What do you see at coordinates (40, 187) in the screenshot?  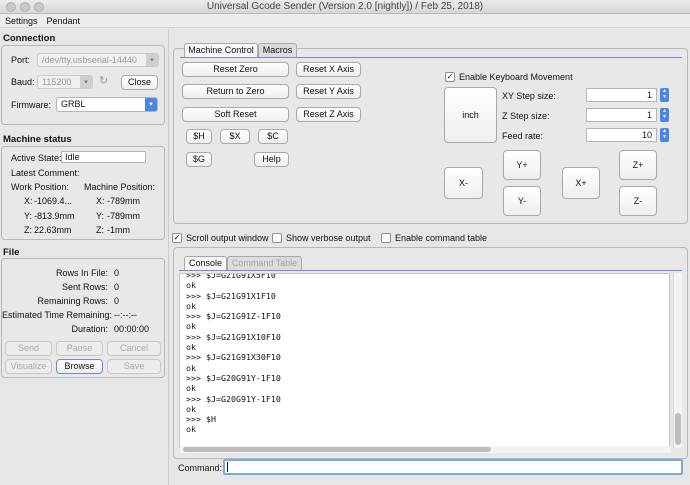 I see `work-position-label: Work Position:` at bounding box center [40, 187].